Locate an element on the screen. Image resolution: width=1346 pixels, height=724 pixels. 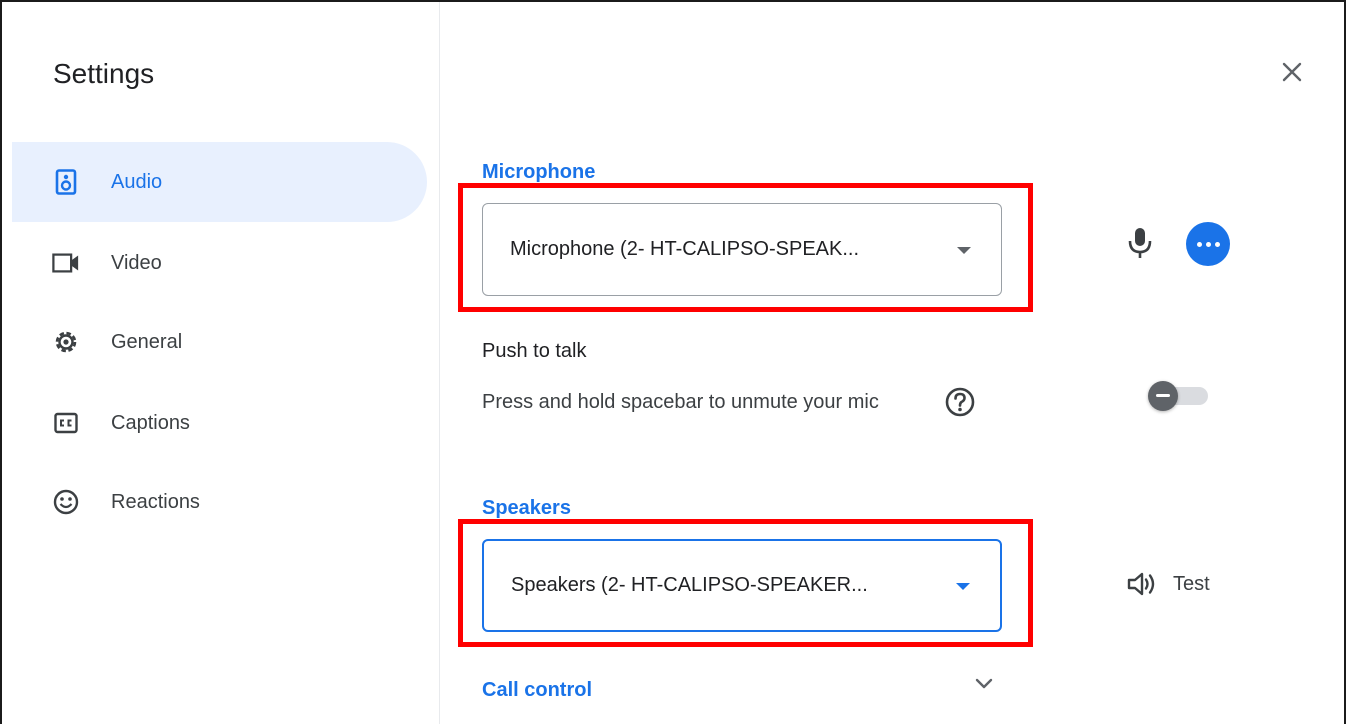
push-to-talk-title: Push to talk is located at coordinates (534, 351).